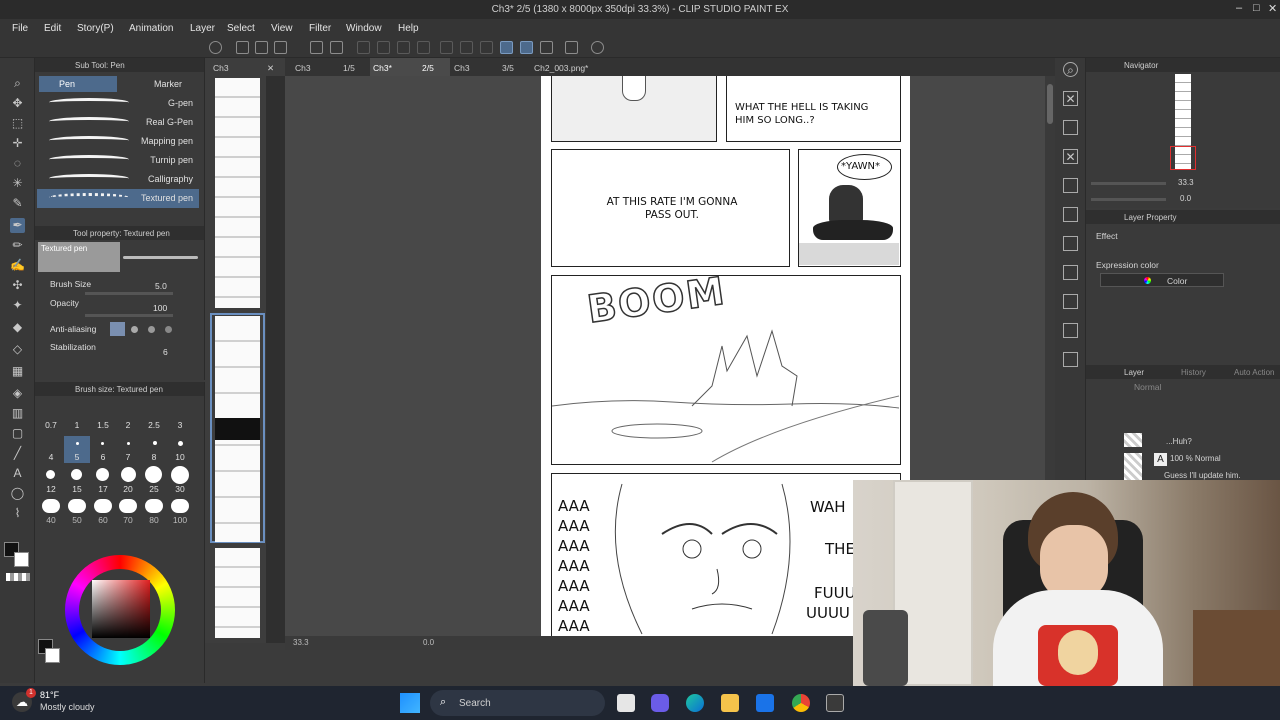 Image resolution: width=1280 pixels, height=720 pixels. I want to click on snap-special-ruler-icon, so click(526, 47).